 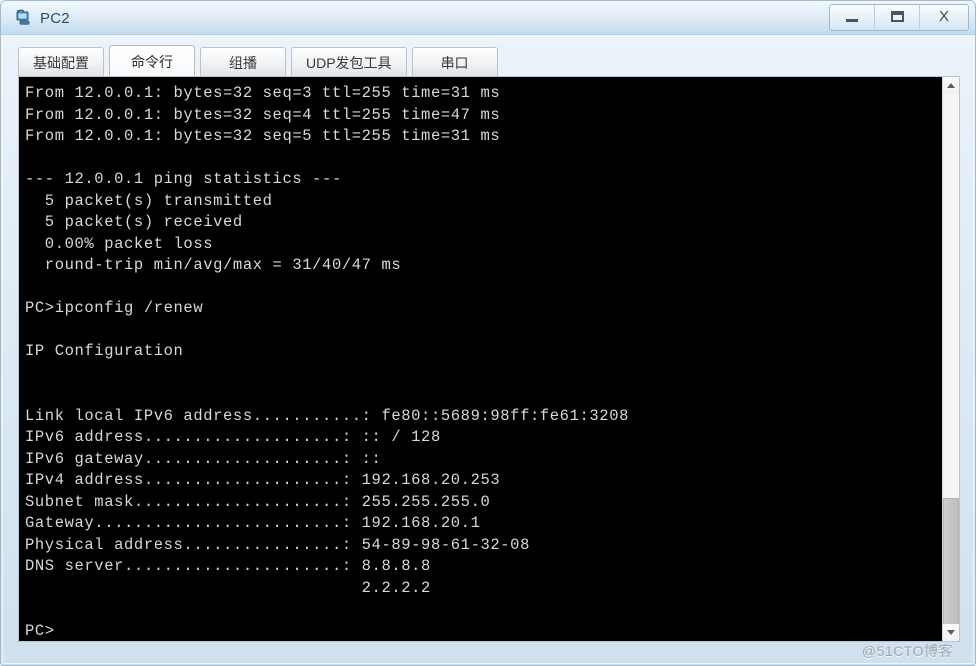 I want to click on tab-serial-port: 串口, so click(x=454, y=62).